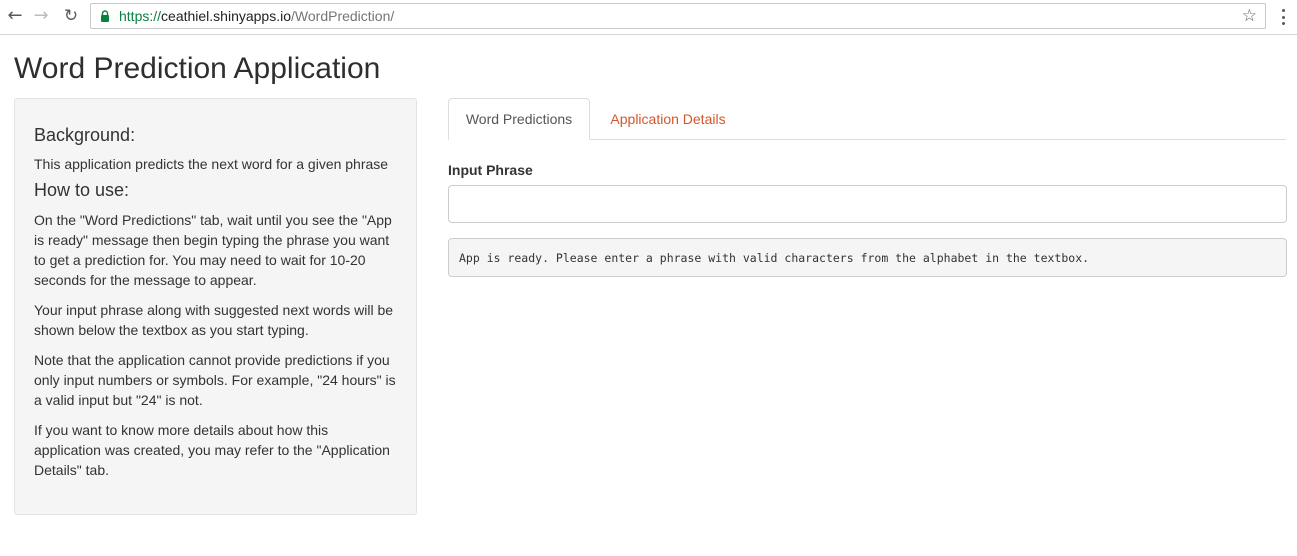 The image size is (1297, 556). Describe the element at coordinates (1249, 16) in the screenshot. I see `star-icon: ☆` at that location.